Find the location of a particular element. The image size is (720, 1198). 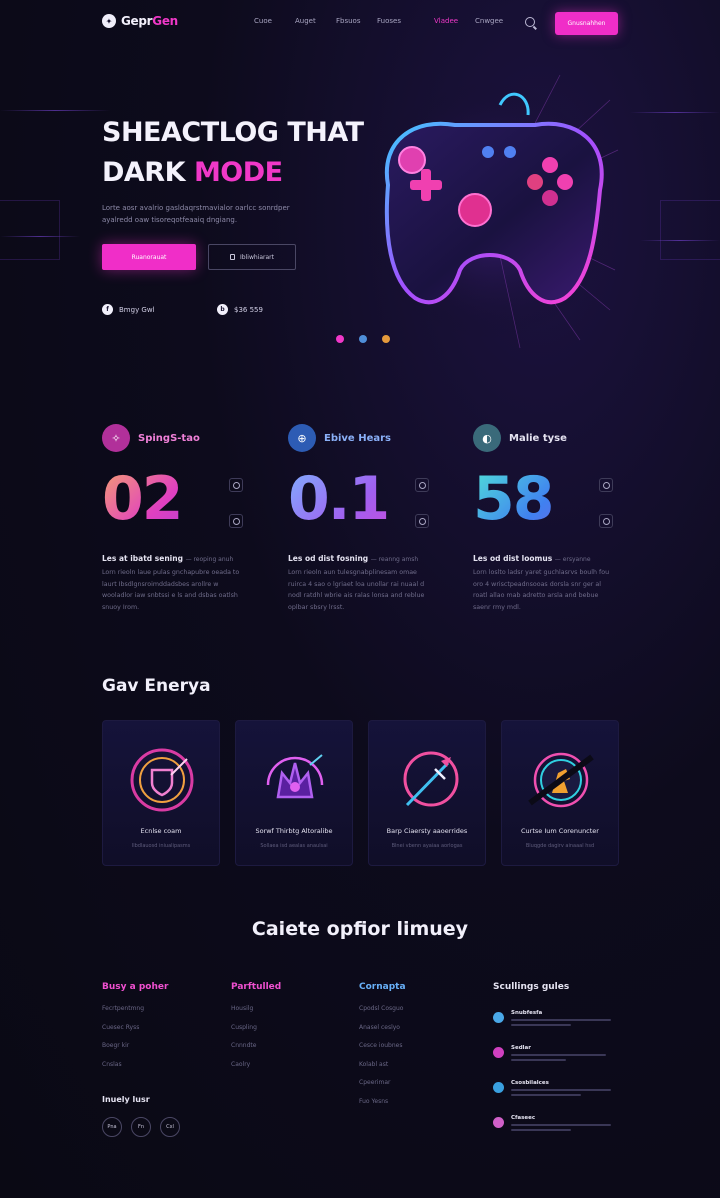

stat-header: ✧ SpingS-tao is located at coordinates (177, 438).